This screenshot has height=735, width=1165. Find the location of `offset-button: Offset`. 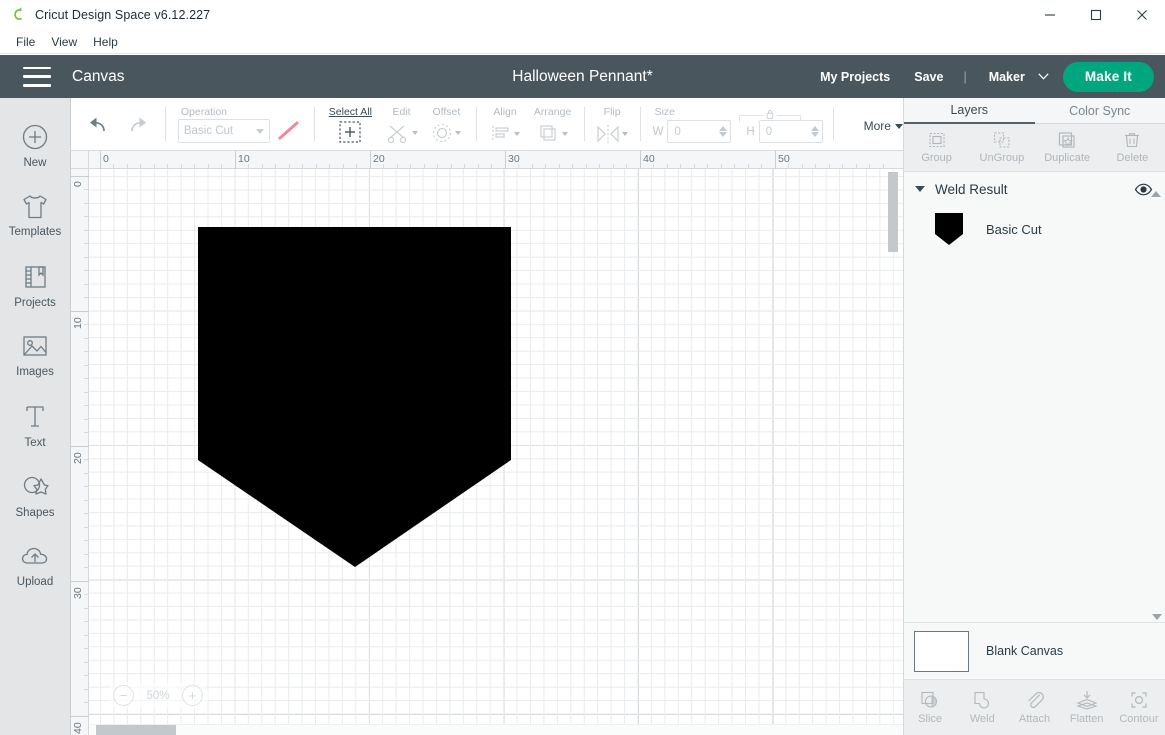

offset-button: Offset is located at coordinates (446, 124).